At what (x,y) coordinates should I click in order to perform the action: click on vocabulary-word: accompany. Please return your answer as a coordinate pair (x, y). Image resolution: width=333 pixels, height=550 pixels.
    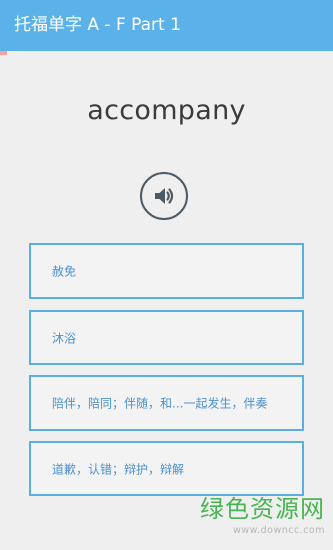
    Looking at the image, I should click on (166, 110).